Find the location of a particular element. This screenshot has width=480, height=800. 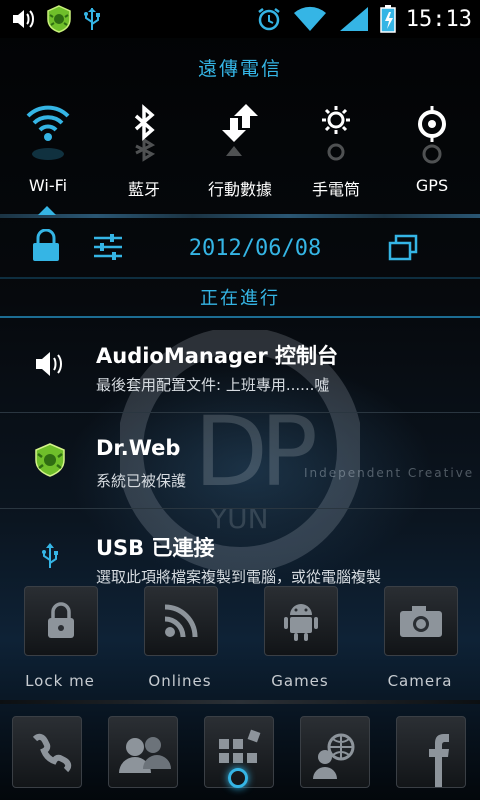

contacts-icon is located at coordinates (145, 755).